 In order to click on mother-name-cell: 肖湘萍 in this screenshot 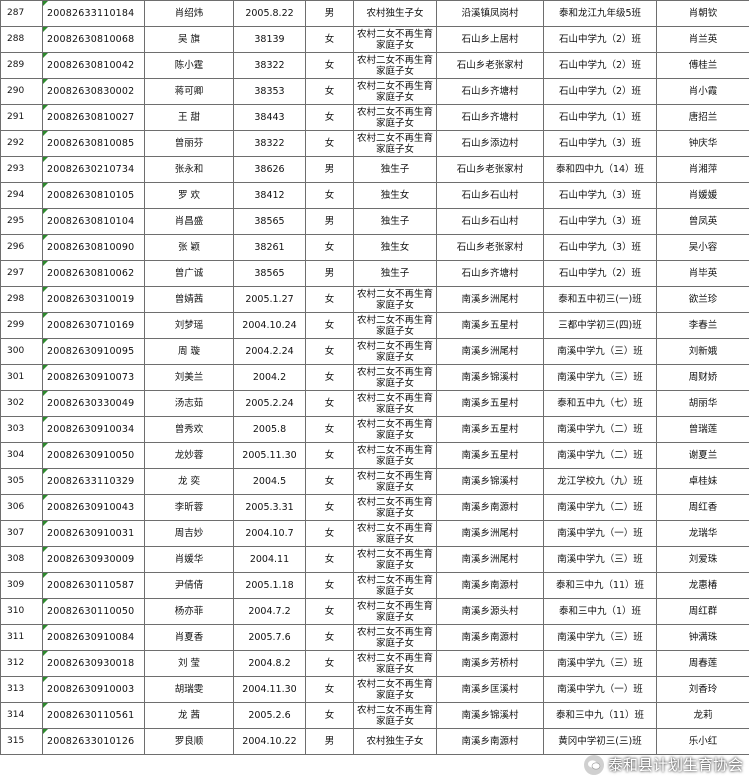, I will do `click(702, 169)`.